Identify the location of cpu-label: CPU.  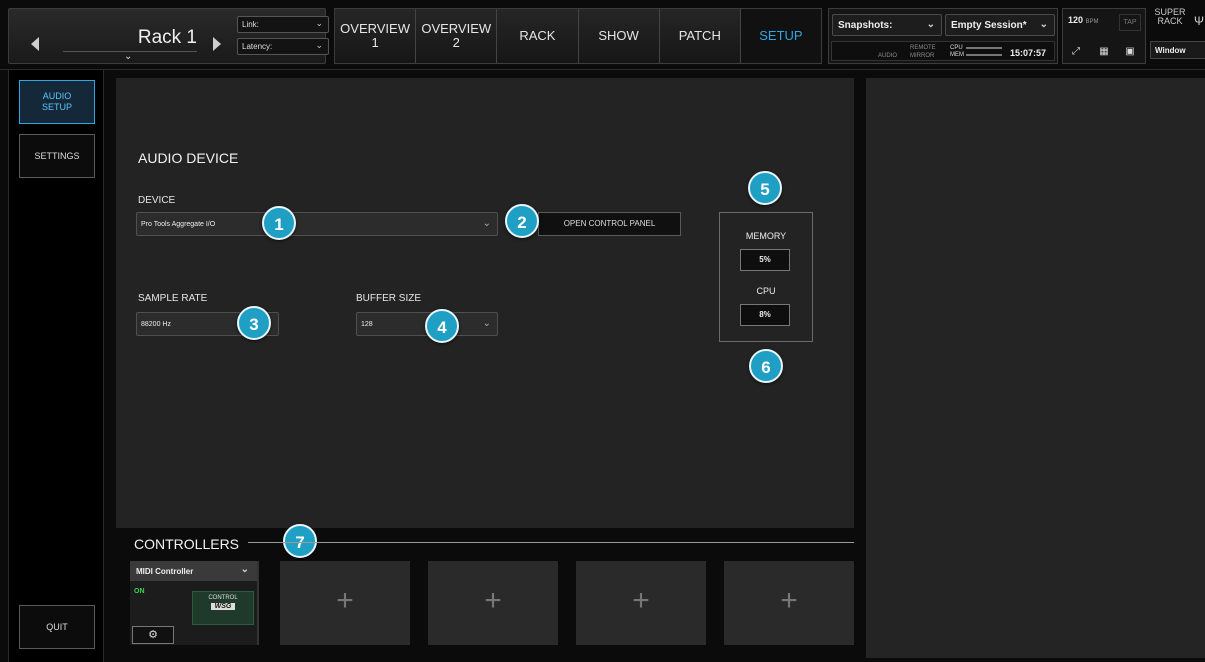
(766, 291).